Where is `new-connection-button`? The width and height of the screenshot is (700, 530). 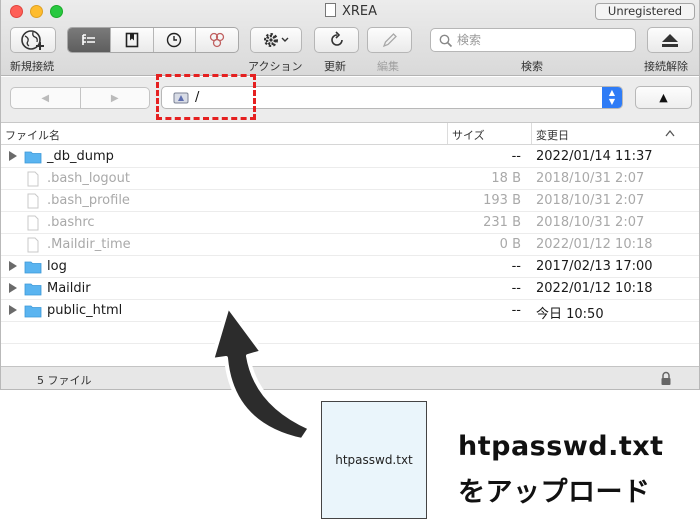 new-connection-button is located at coordinates (33, 40).